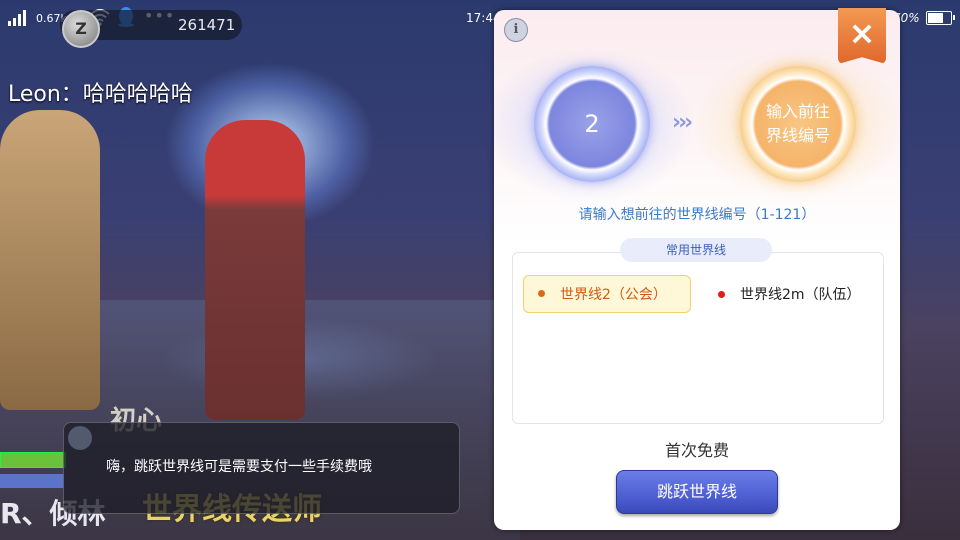 The image size is (960, 540). What do you see at coordinates (696, 450) in the screenshot?
I see `fee-text: 首次免费` at bounding box center [696, 450].